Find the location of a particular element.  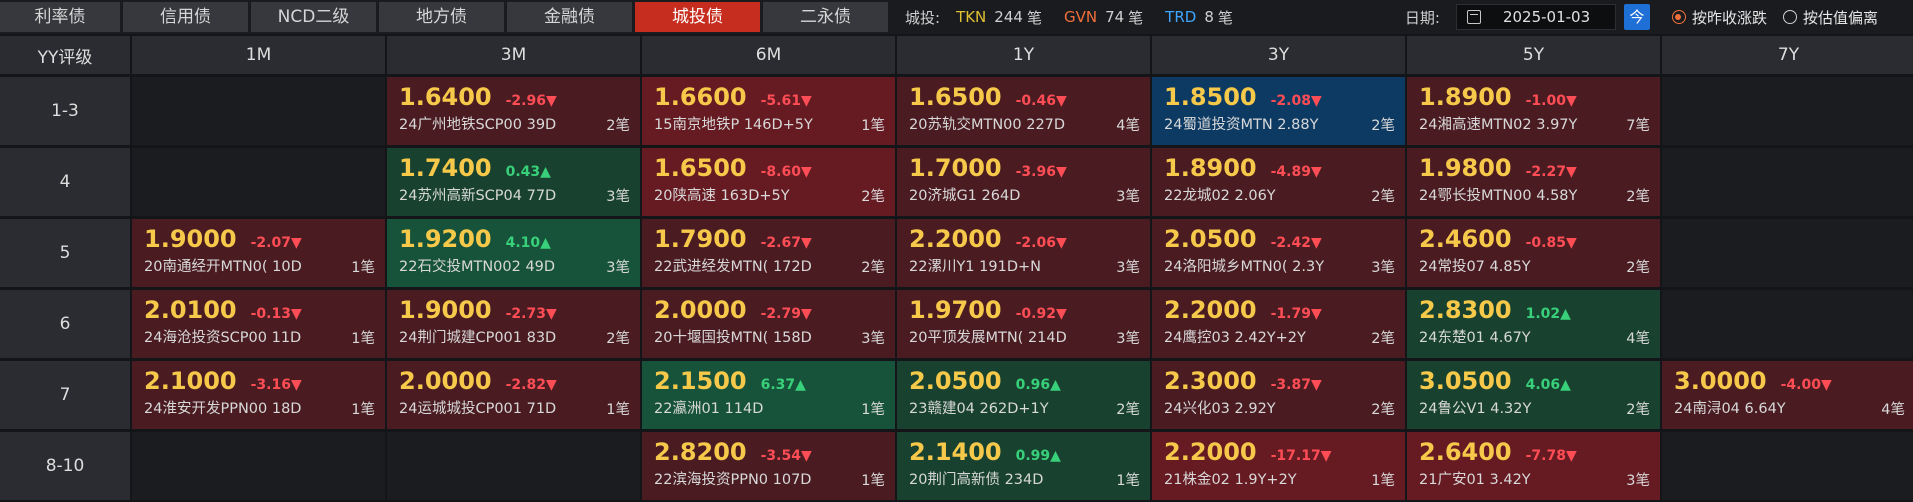

quote-line: 2.0100 -0.13▼ is located at coordinates (258, 311).